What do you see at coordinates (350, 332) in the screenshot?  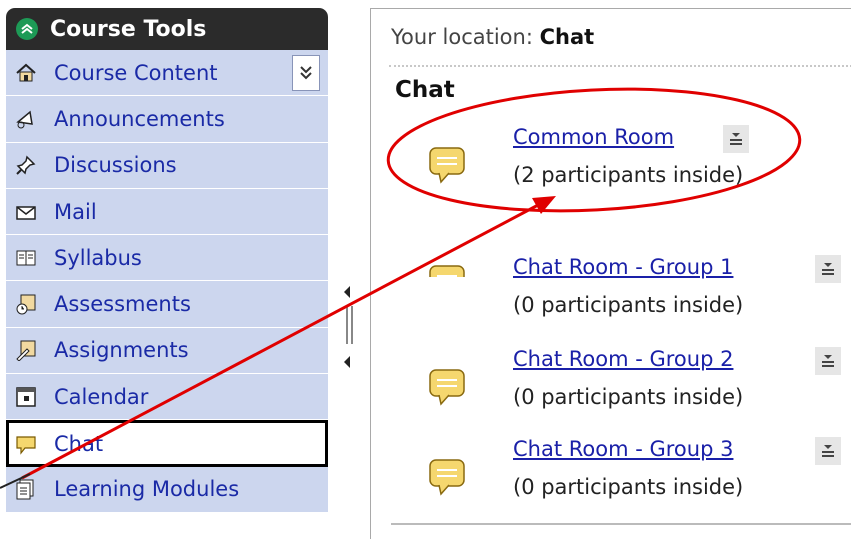 I see `sidebar-collapse-handle` at bounding box center [350, 332].